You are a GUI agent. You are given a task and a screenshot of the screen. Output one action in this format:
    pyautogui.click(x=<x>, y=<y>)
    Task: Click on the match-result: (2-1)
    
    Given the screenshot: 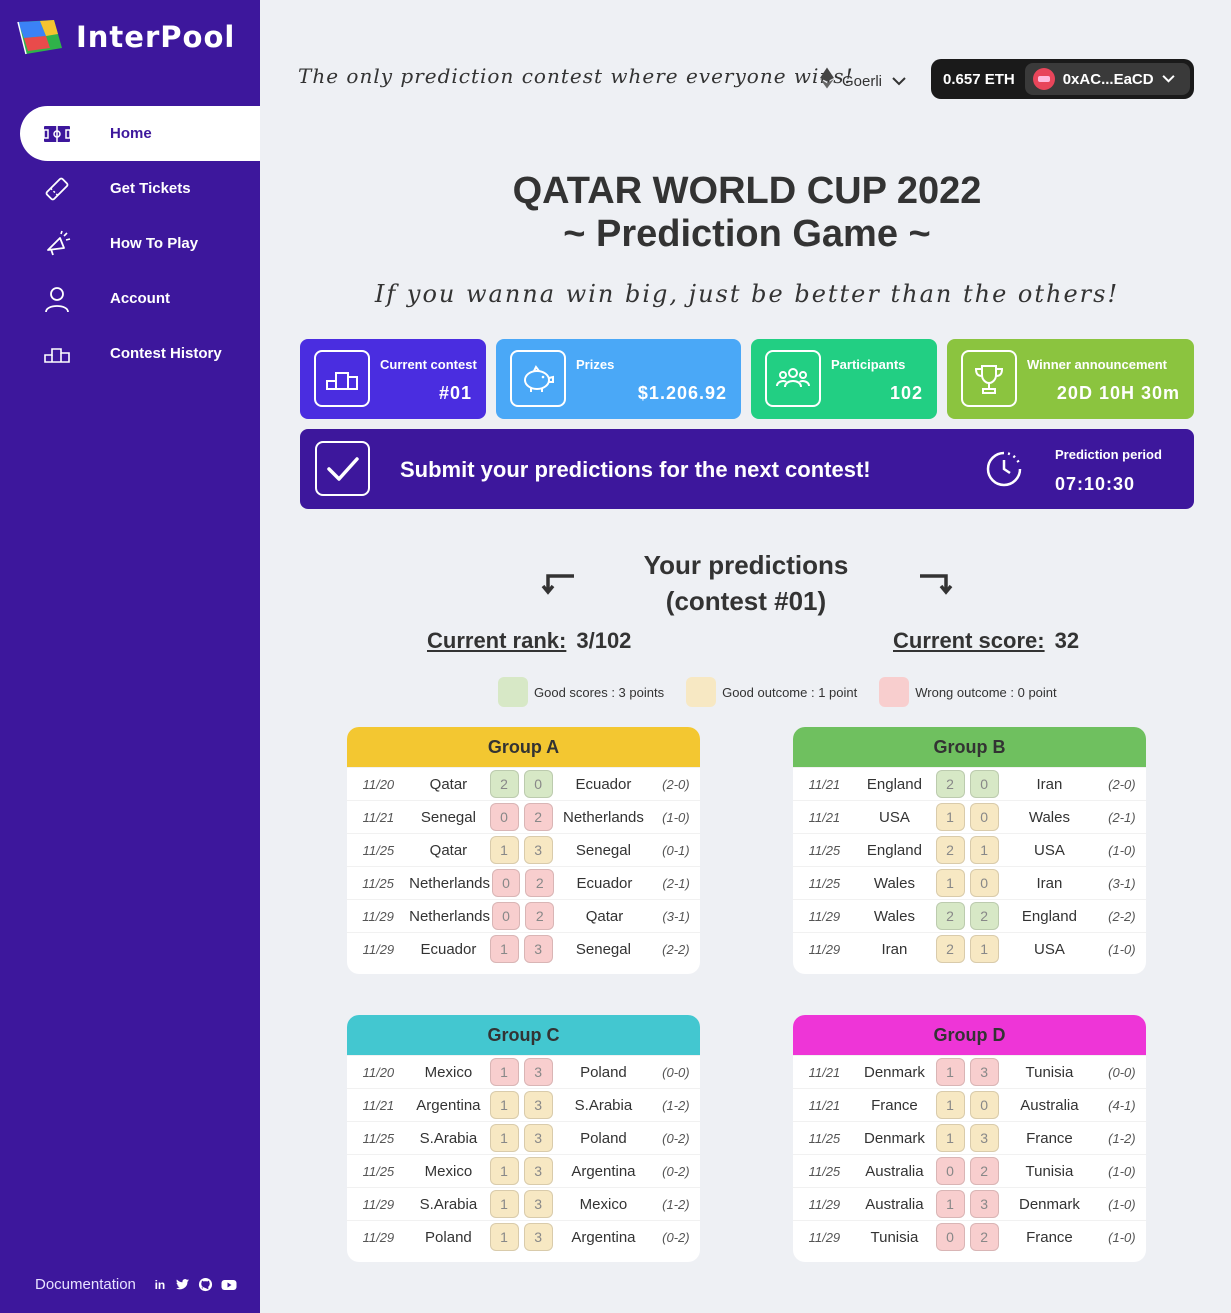 What is the action you would take?
    pyautogui.click(x=676, y=883)
    